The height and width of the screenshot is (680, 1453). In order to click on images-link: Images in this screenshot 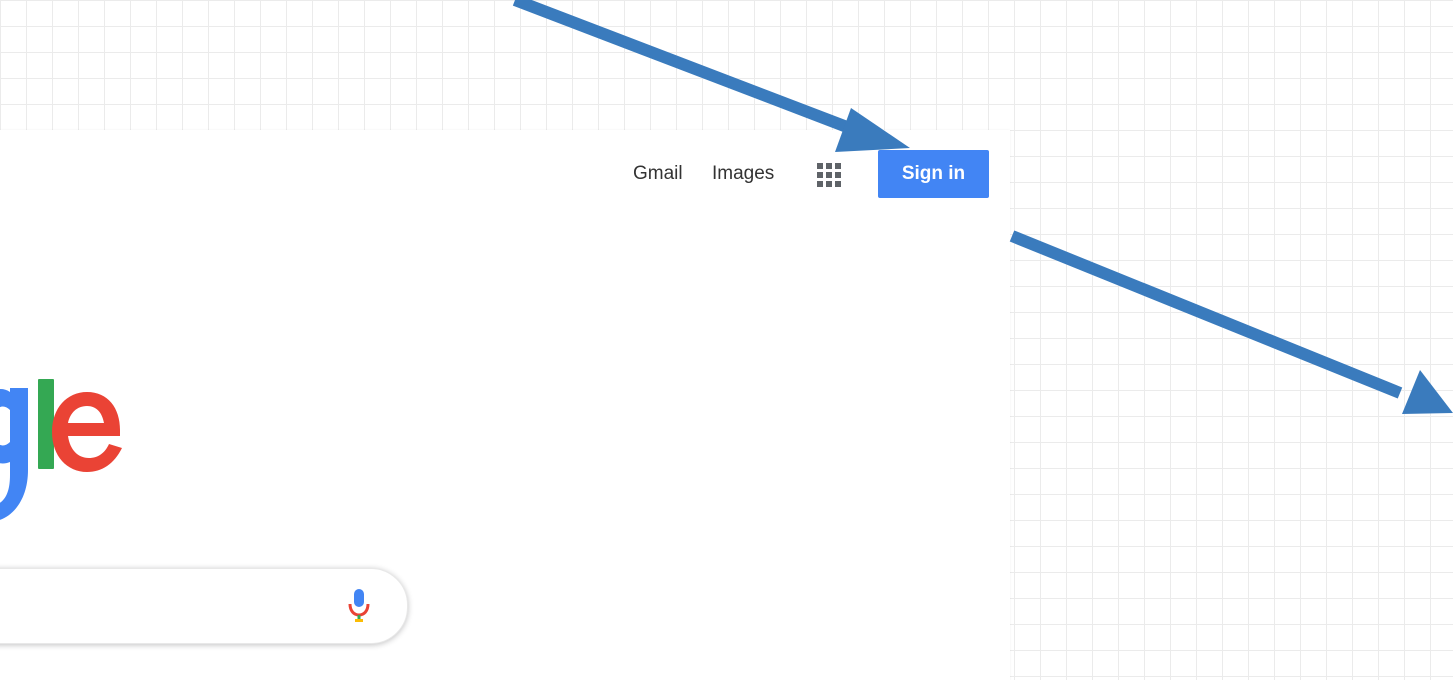, I will do `click(743, 174)`.